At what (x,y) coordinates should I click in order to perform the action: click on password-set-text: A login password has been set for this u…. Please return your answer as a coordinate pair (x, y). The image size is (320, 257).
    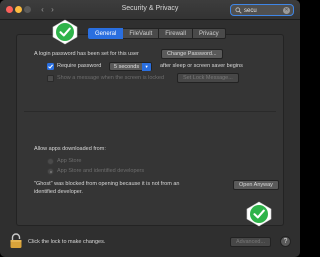
    Looking at the image, I should click on (86, 54).